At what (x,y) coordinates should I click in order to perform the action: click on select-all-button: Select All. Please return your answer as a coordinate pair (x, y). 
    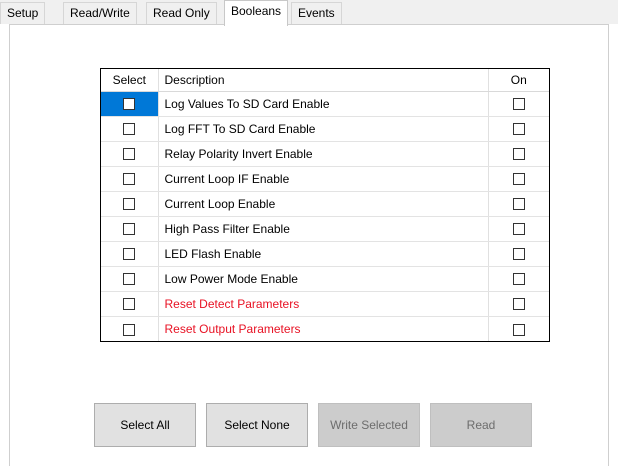
    Looking at the image, I should click on (145, 425).